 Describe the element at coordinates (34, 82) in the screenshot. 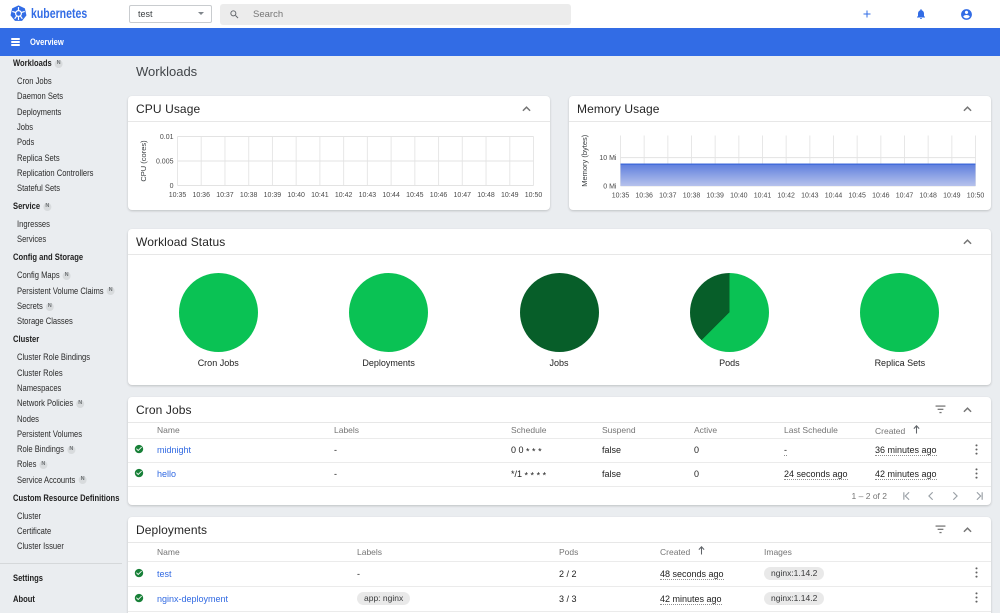

I see `sidebar-item-cron-jobs: Cron Jobs` at that location.